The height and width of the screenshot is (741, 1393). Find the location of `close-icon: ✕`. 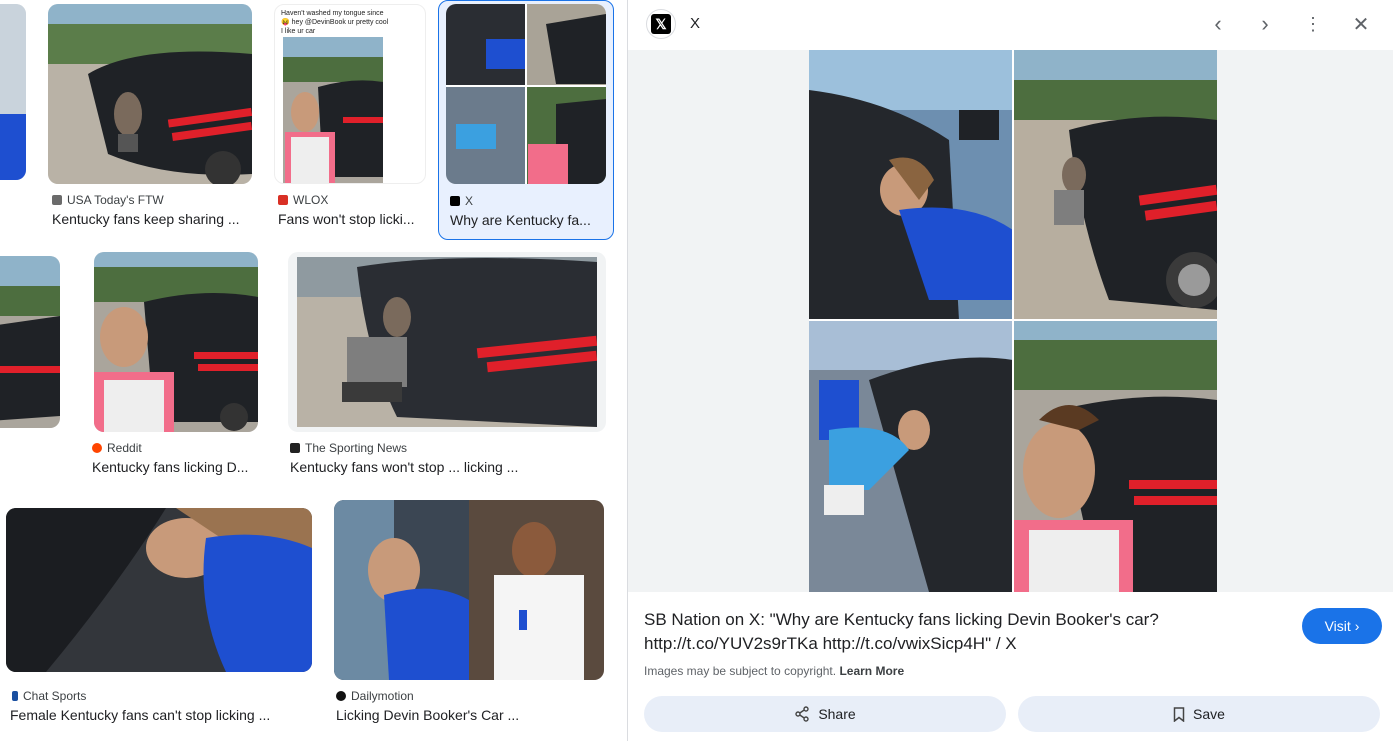

close-icon: ✕ is located at coordinates (1361, 24).